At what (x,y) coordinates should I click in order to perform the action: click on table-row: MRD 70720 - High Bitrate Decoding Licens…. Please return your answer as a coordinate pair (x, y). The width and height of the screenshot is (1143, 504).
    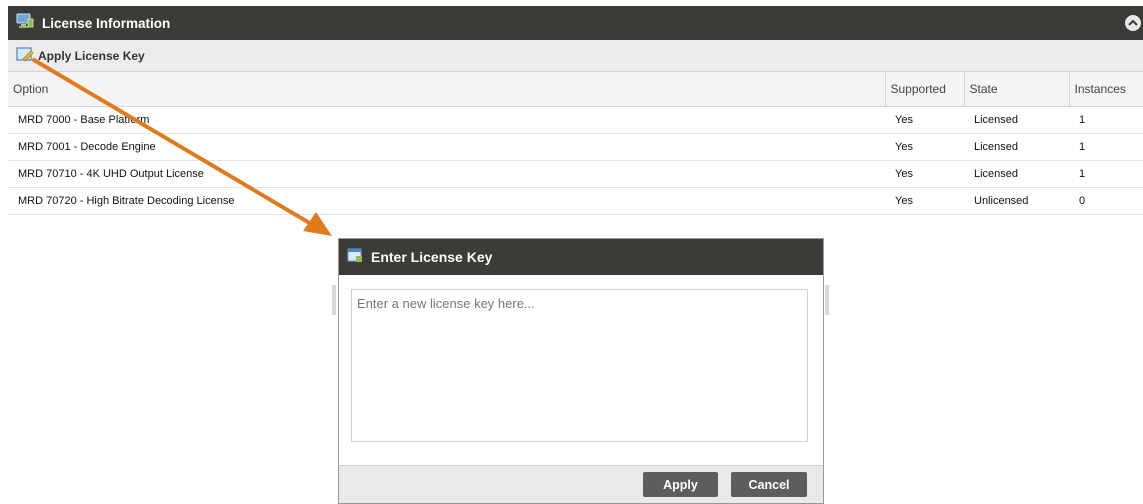
    Looking at the image, I should click on (575, 201).